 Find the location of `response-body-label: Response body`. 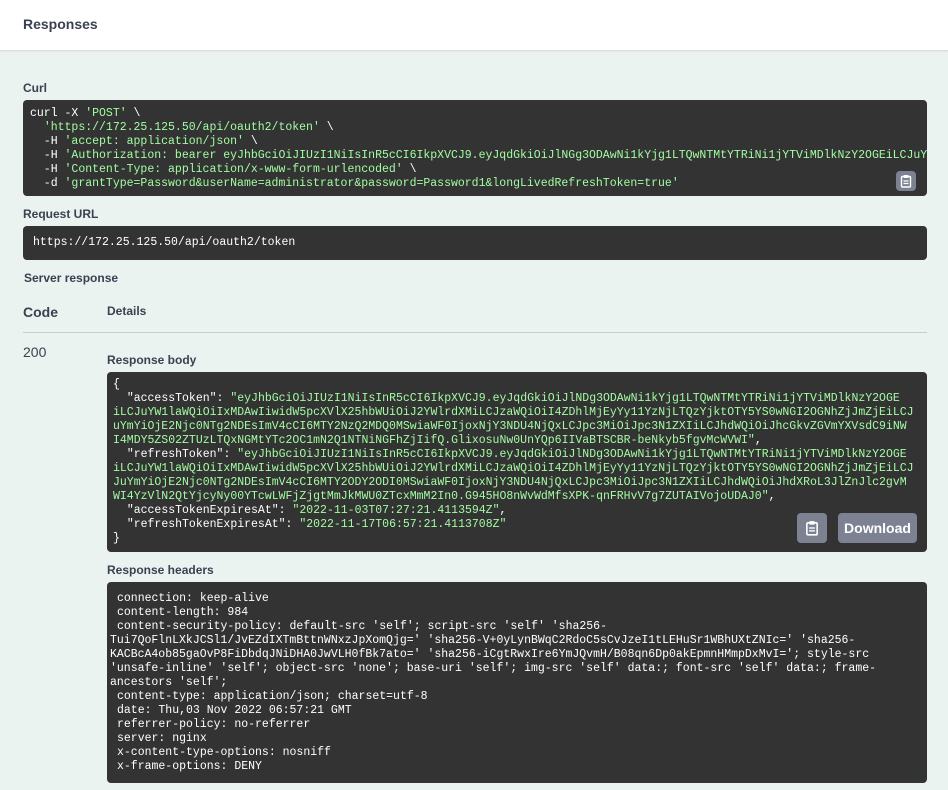

response-body-label: Response body is located at coordinates (152, 360).